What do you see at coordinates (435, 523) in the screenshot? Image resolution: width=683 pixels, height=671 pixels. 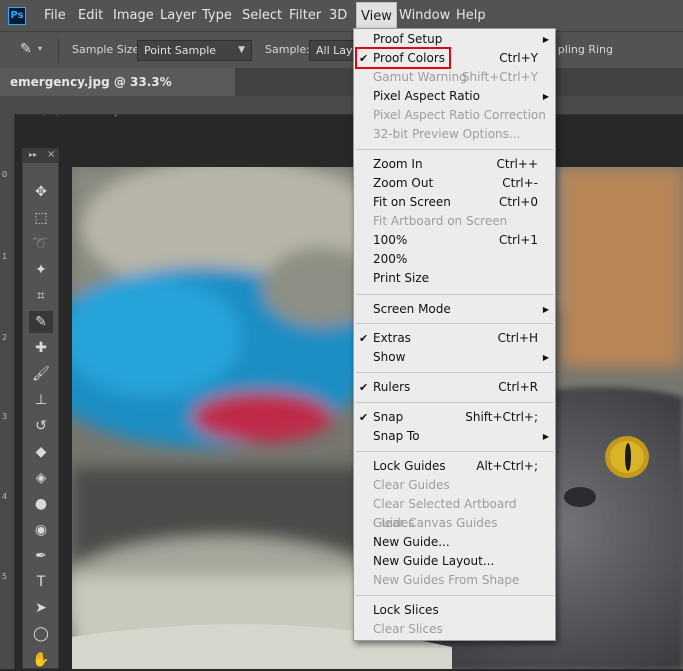 I see `menu-item-label: Clear Canvas Guides` at bounding box center [435, 523].